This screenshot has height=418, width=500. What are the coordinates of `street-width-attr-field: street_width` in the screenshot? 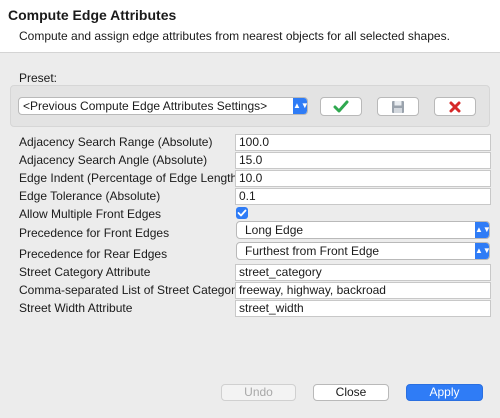 It's located at (363, 308).